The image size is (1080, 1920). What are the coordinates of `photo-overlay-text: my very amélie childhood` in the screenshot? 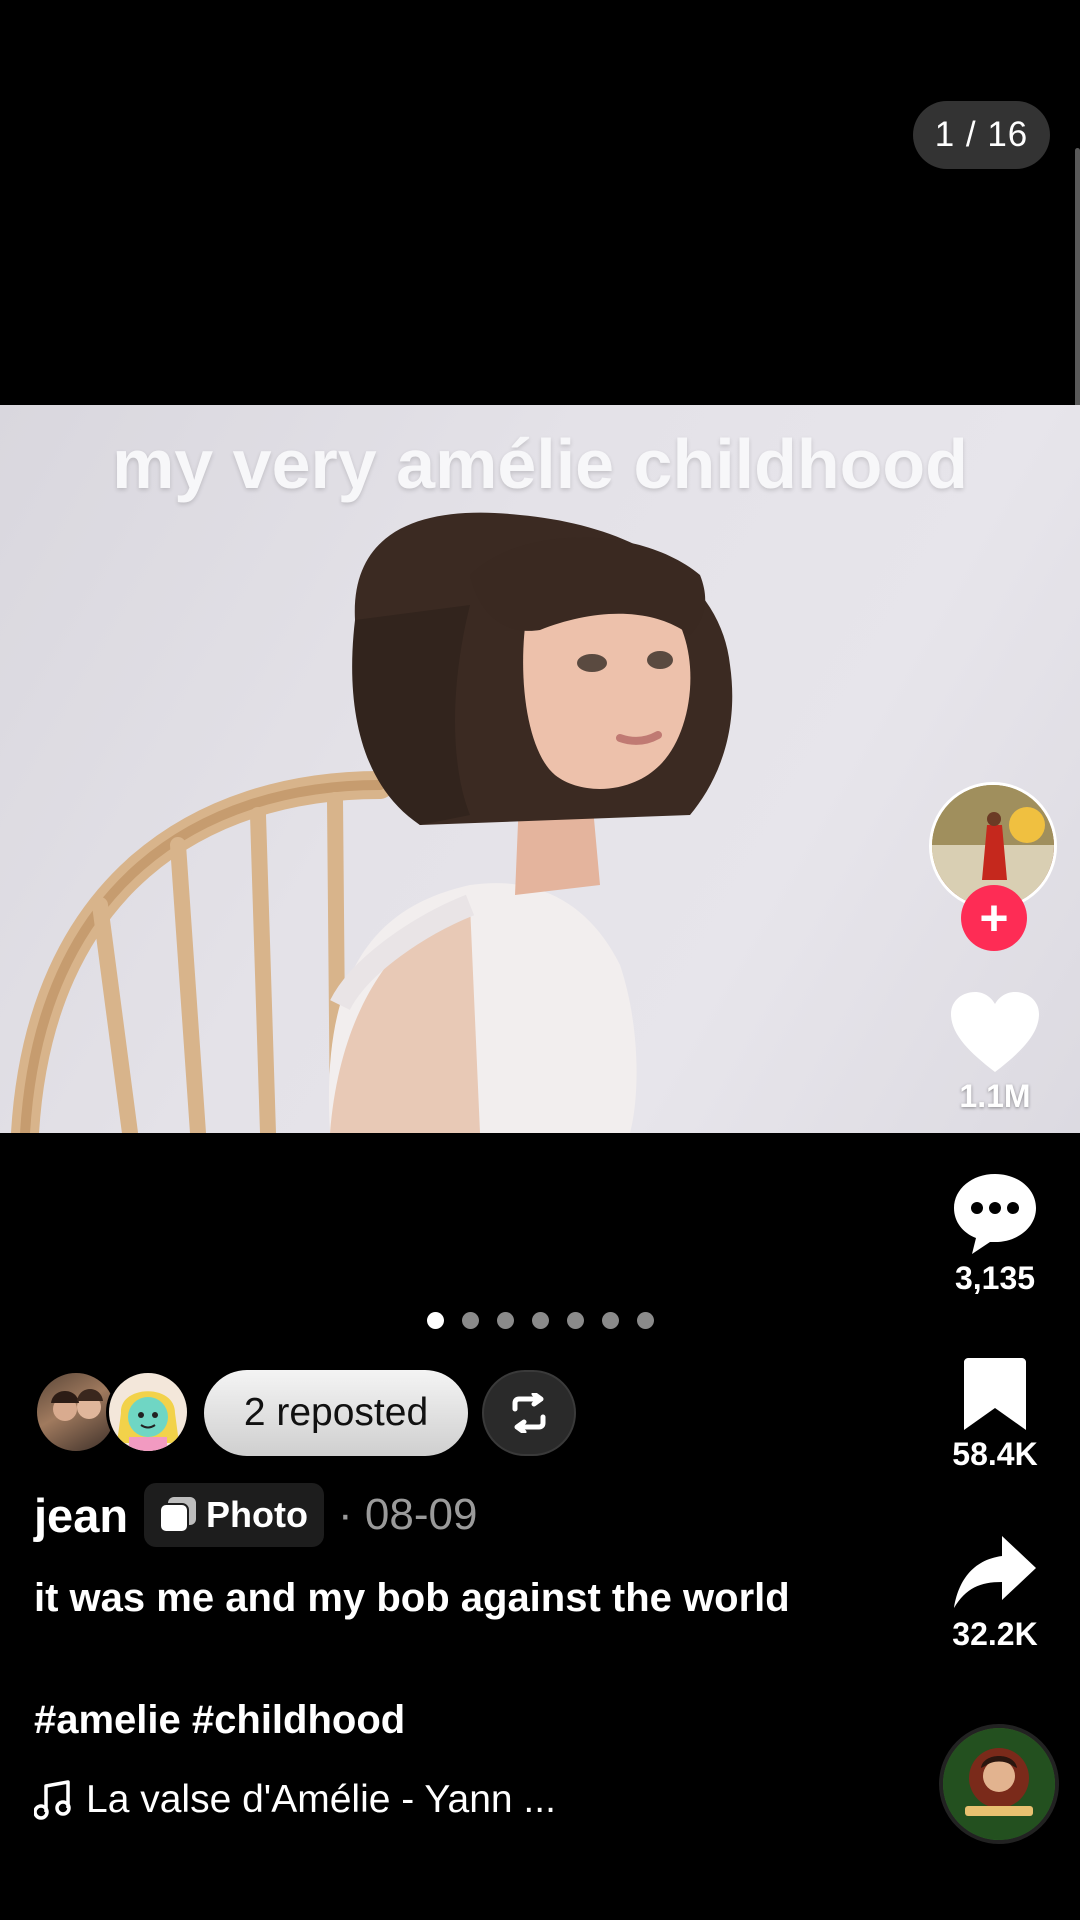 It's located at (540, 464).